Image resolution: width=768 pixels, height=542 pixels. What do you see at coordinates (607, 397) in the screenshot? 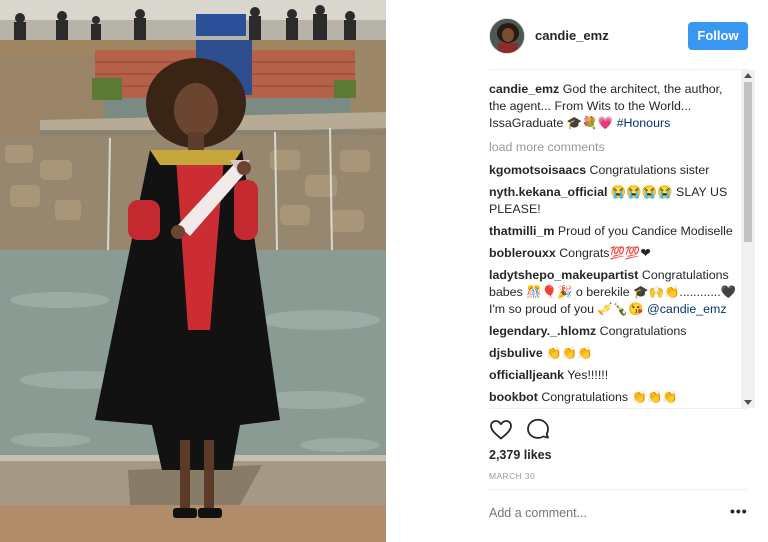
I see `comment-text: Congratulations 👏👏👏` at bounding box center [607, 397].